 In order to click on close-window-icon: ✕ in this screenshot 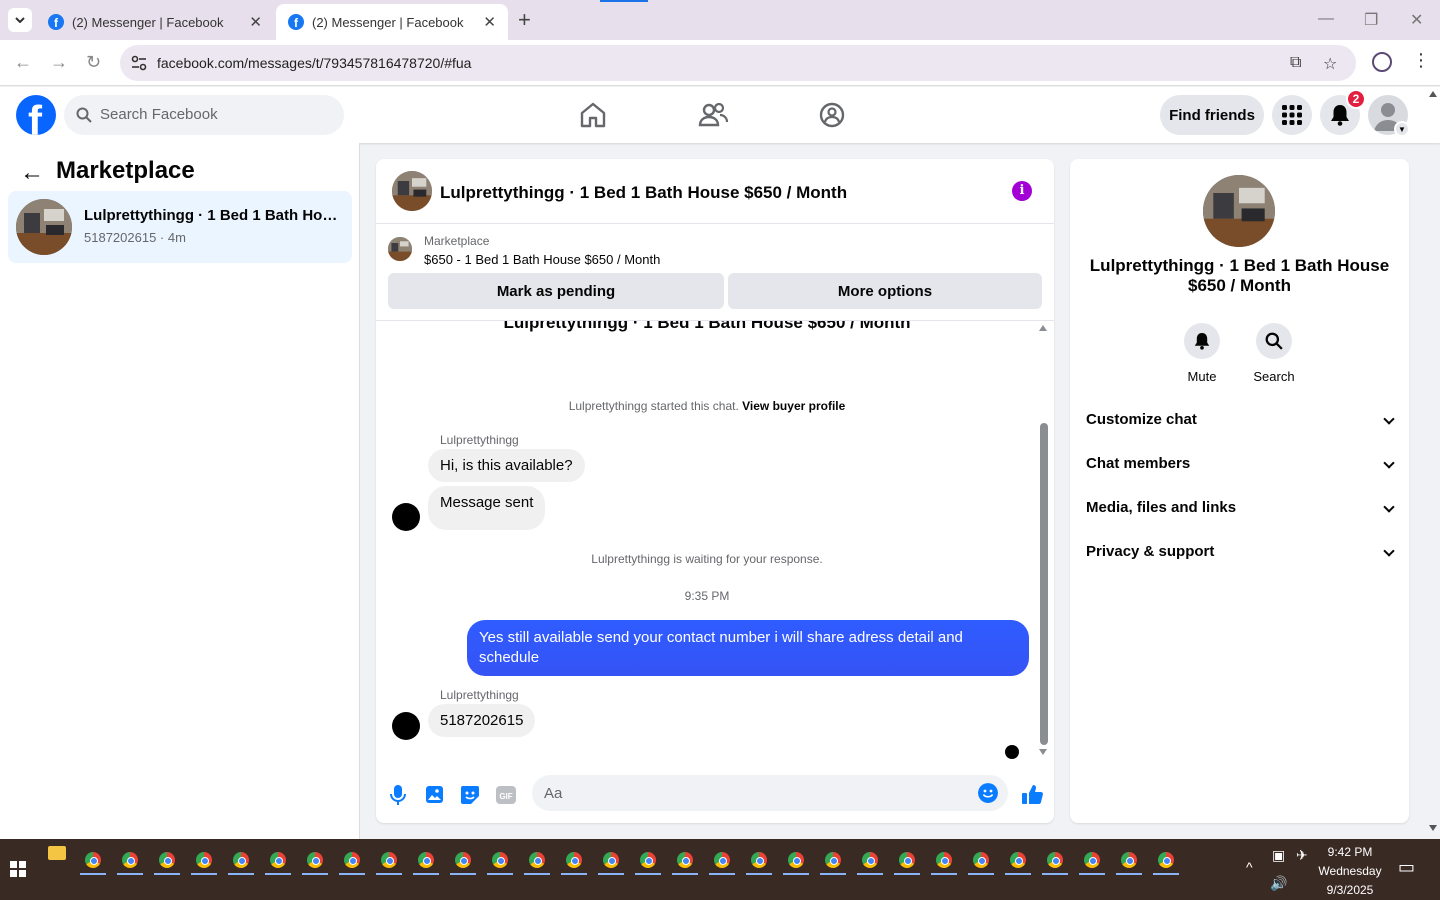, I will do `click(1416, 20)`.